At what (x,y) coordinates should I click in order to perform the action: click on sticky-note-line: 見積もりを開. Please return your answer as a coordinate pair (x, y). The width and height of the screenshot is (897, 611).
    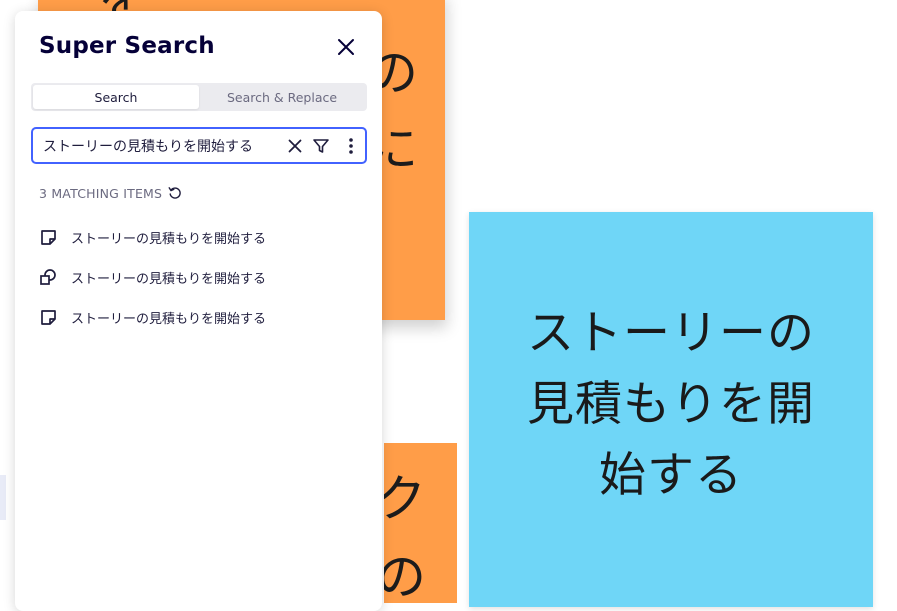
    Looking at the image, I should click on (671, 404).